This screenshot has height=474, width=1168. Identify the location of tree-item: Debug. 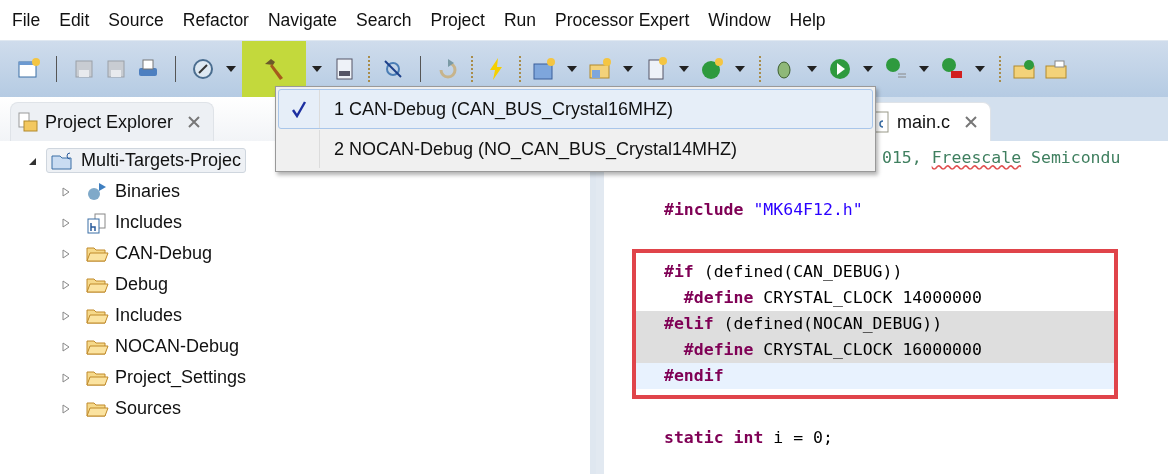
(127, 284).